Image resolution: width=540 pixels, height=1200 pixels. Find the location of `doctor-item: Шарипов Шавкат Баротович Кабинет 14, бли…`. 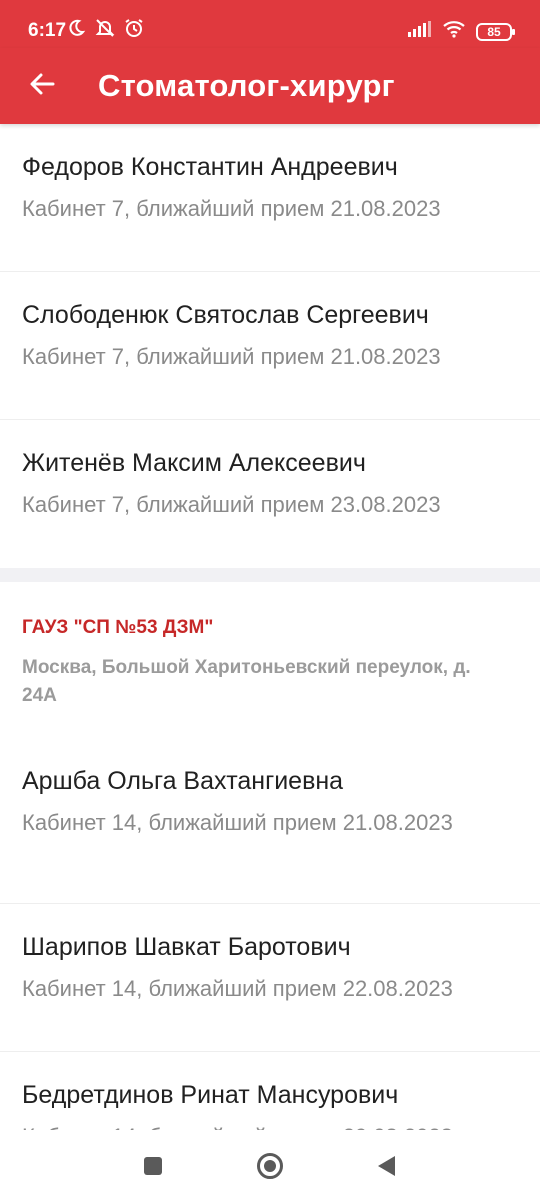

doctor-item: Шарипов Шавкат Баротович Кабинет 14, бли… is located at coordinates (270, 978).